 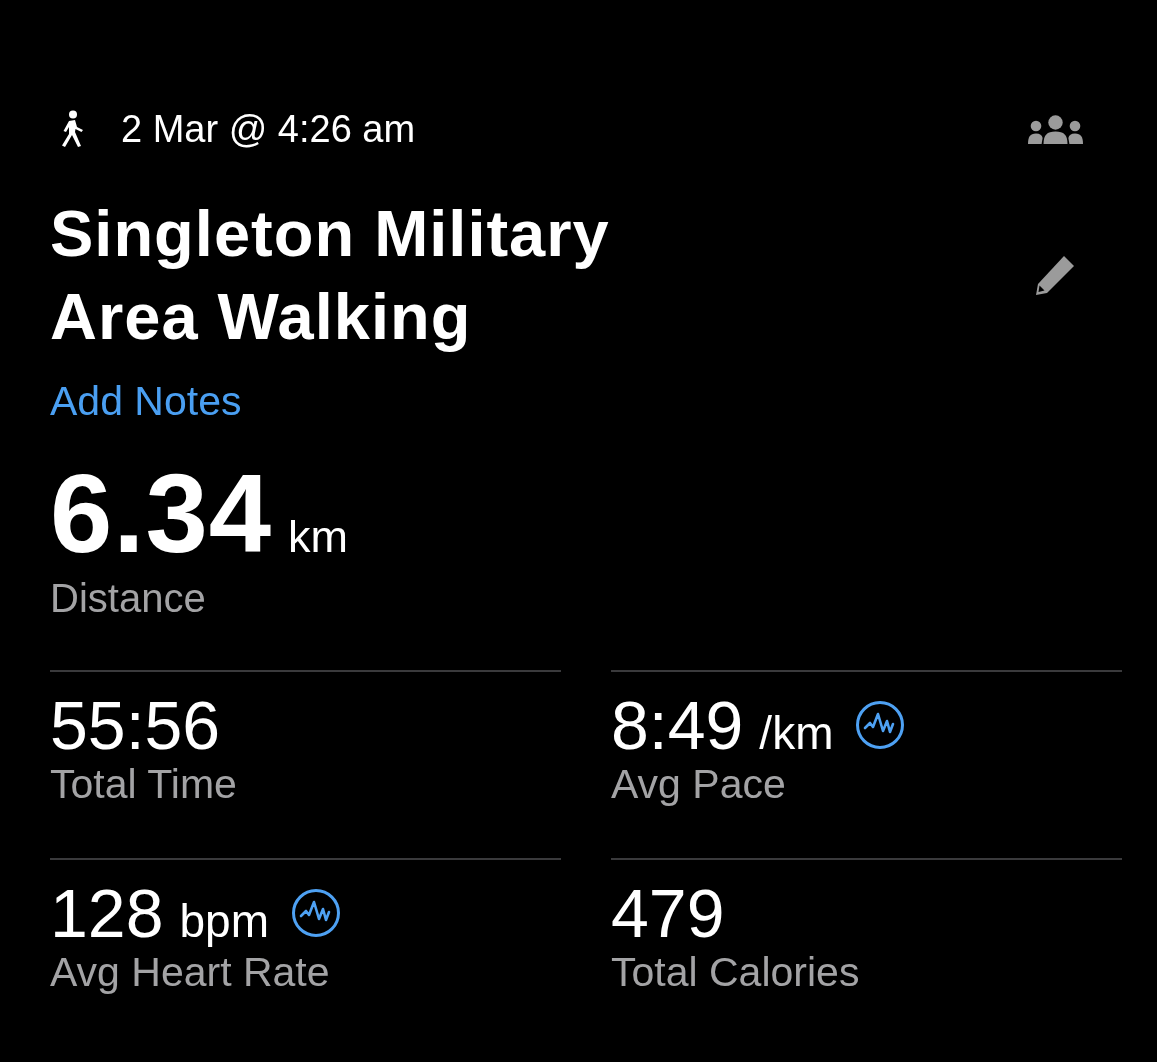 I want to click on stat-unit: /km, so click(x=796, y=733).